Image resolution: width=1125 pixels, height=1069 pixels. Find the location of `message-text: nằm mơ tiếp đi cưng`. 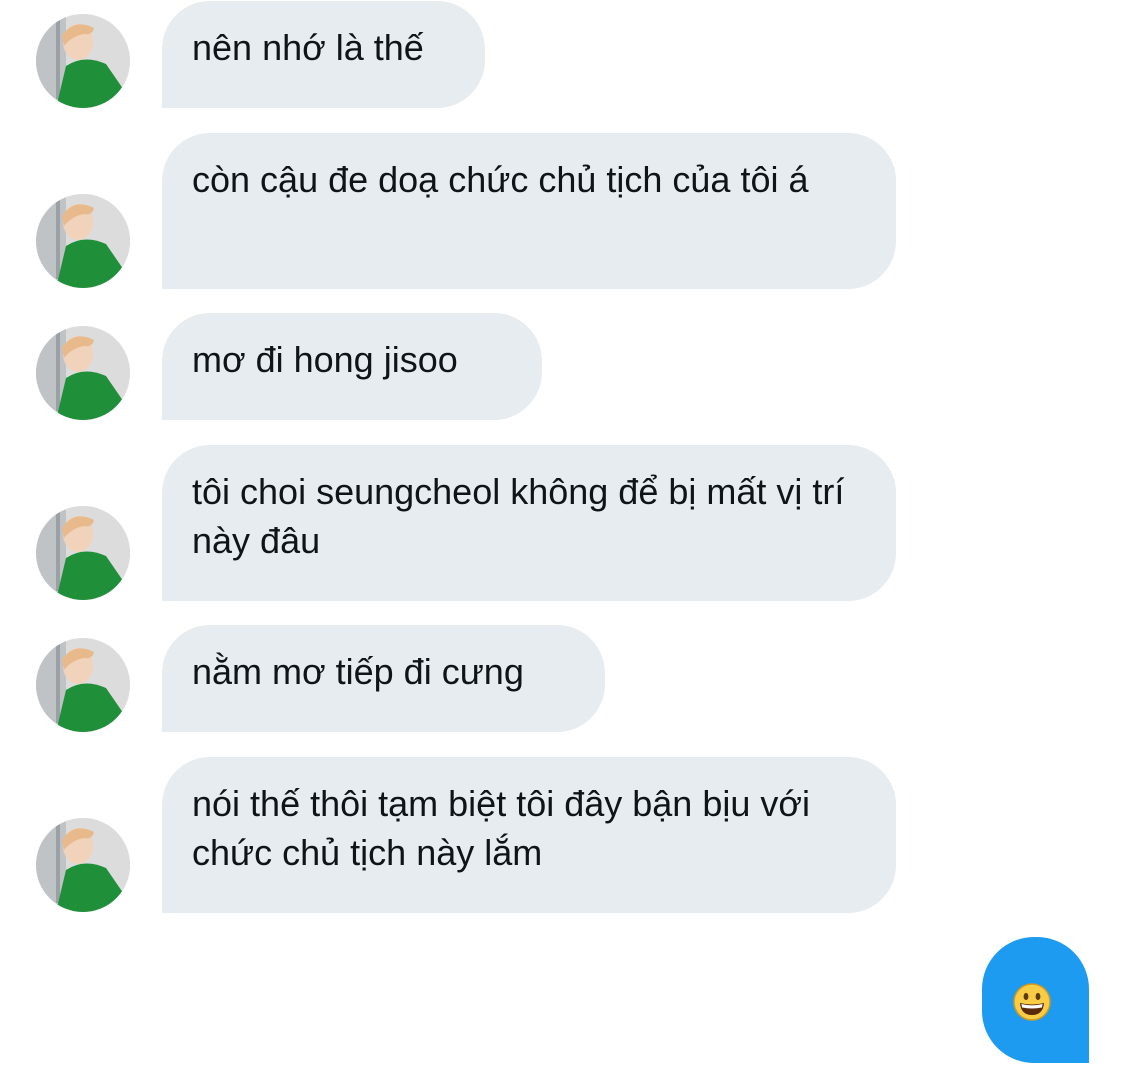

message-text: nằm mơ tiếp đi cưng is located at coordinates (358, 671).